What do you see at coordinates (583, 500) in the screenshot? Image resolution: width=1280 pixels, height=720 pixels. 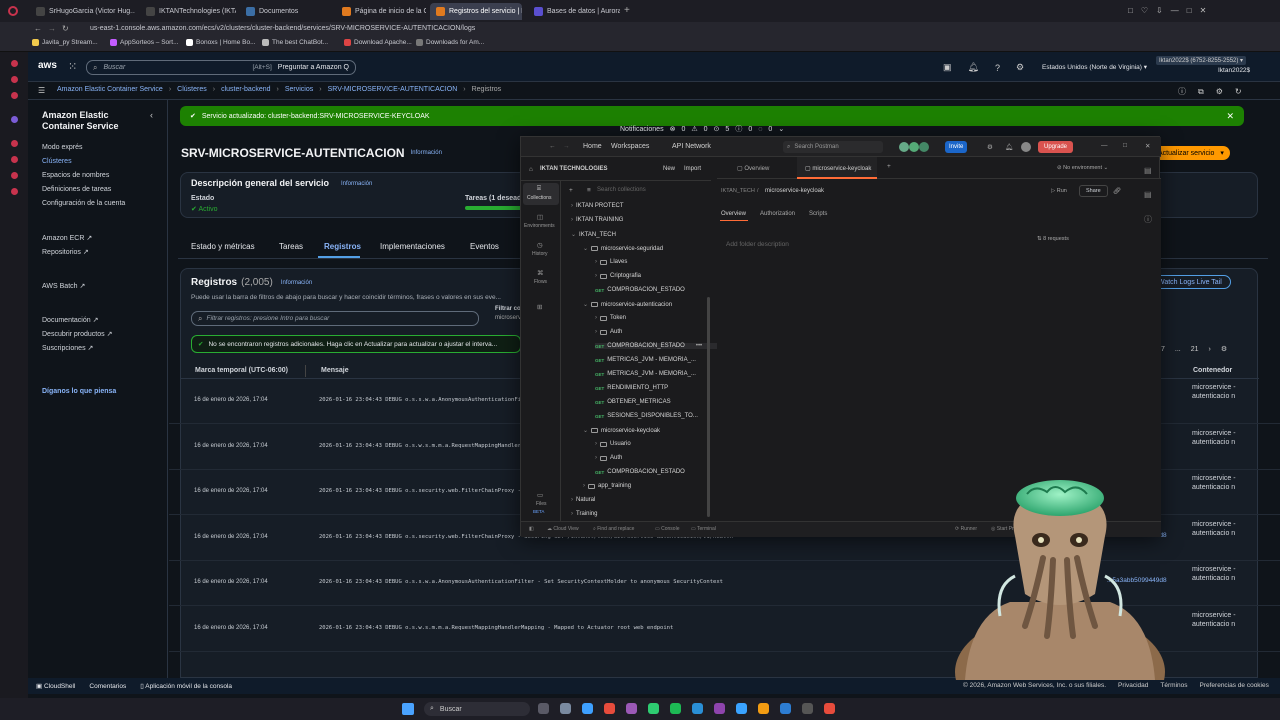 I see `collection-item: › Natural` at bounding box center [583, 500].